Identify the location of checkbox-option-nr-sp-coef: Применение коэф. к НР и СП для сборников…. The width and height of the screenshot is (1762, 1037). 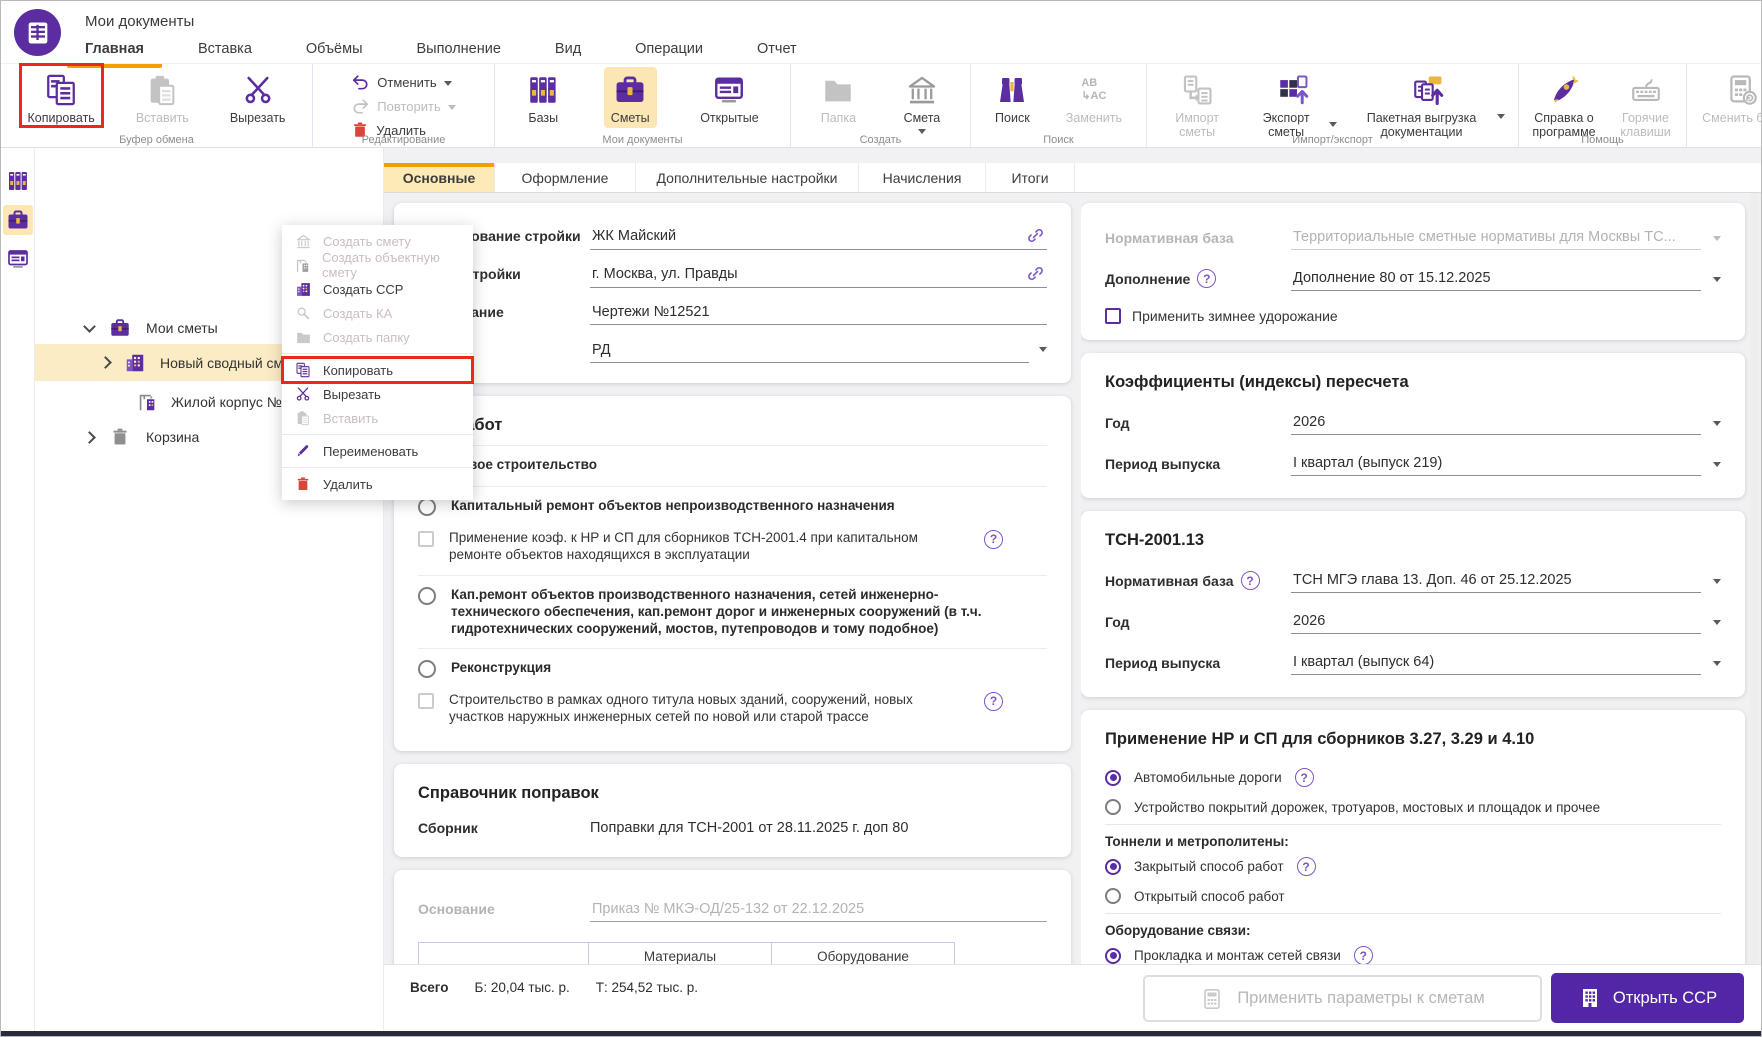
(732, 547).